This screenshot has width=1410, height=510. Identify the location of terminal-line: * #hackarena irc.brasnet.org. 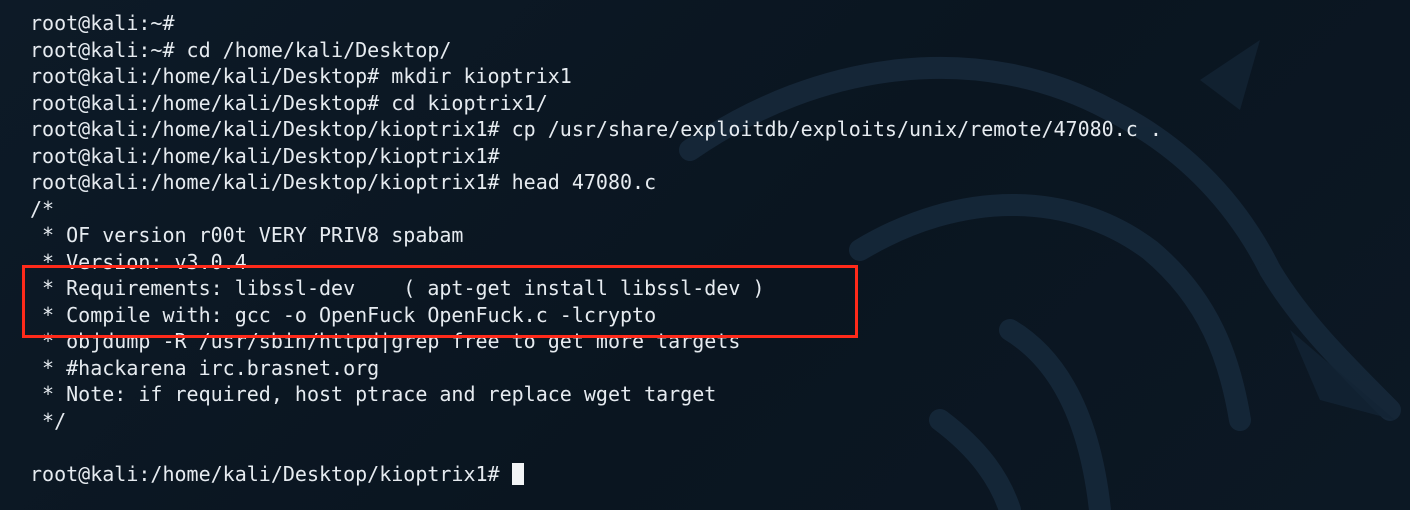
(205, 367).